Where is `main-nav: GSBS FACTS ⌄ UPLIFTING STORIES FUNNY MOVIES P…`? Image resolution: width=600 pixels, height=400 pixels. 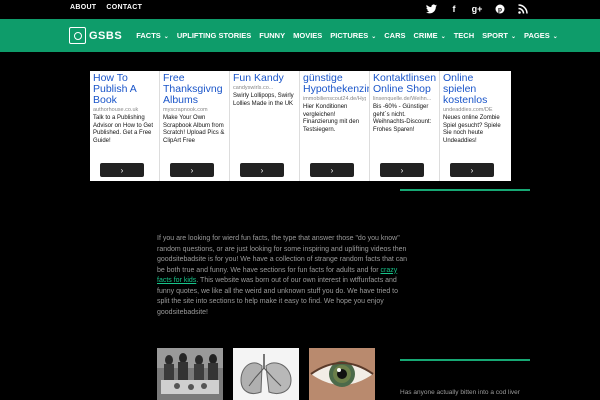 main-nav: GSBS FACTS ⌄ UPLIFTING STORIES FUNNY MOVIES P… is located at coordinates (300, 35).